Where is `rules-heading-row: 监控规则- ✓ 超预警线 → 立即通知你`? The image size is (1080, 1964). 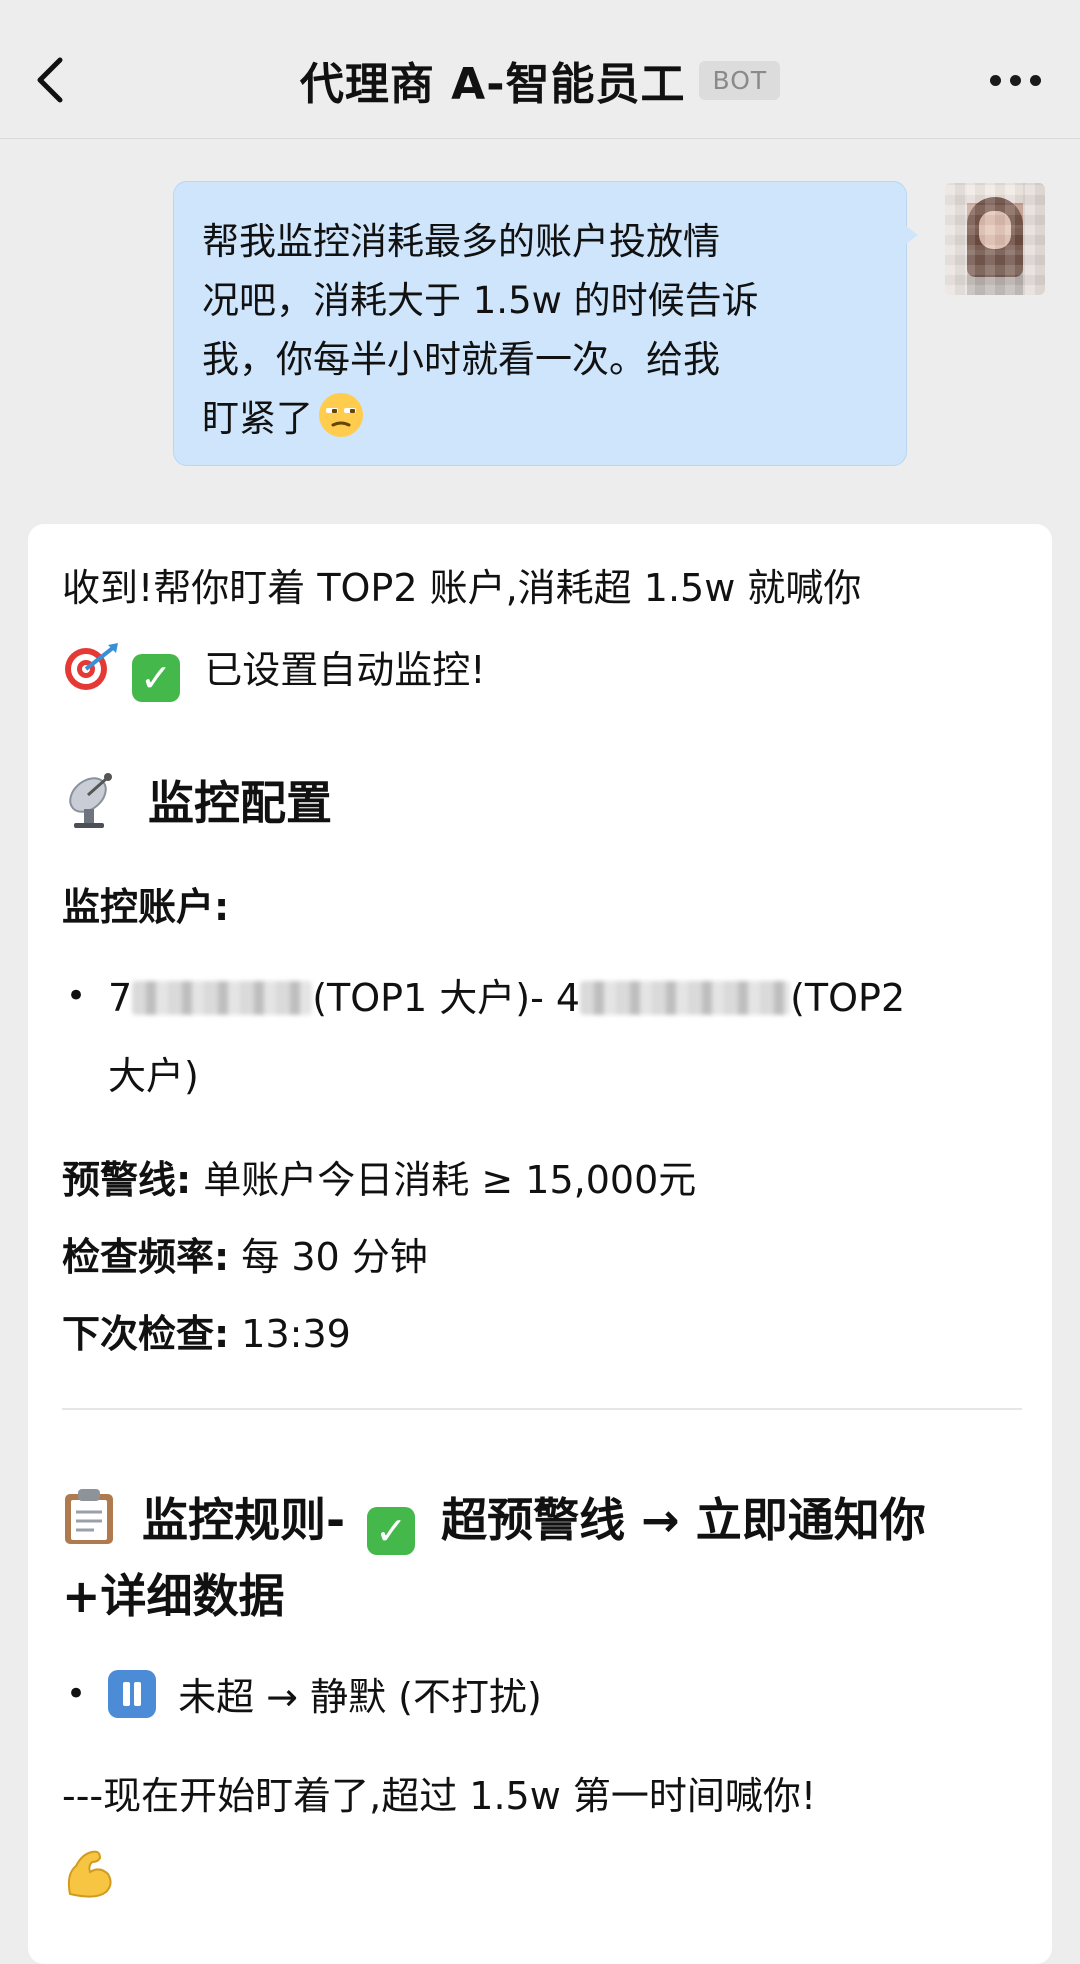 rules-heading-row: 监控规则- ✓ 超预警线 → 立即通知你 is located at coordinates (494, 1520).